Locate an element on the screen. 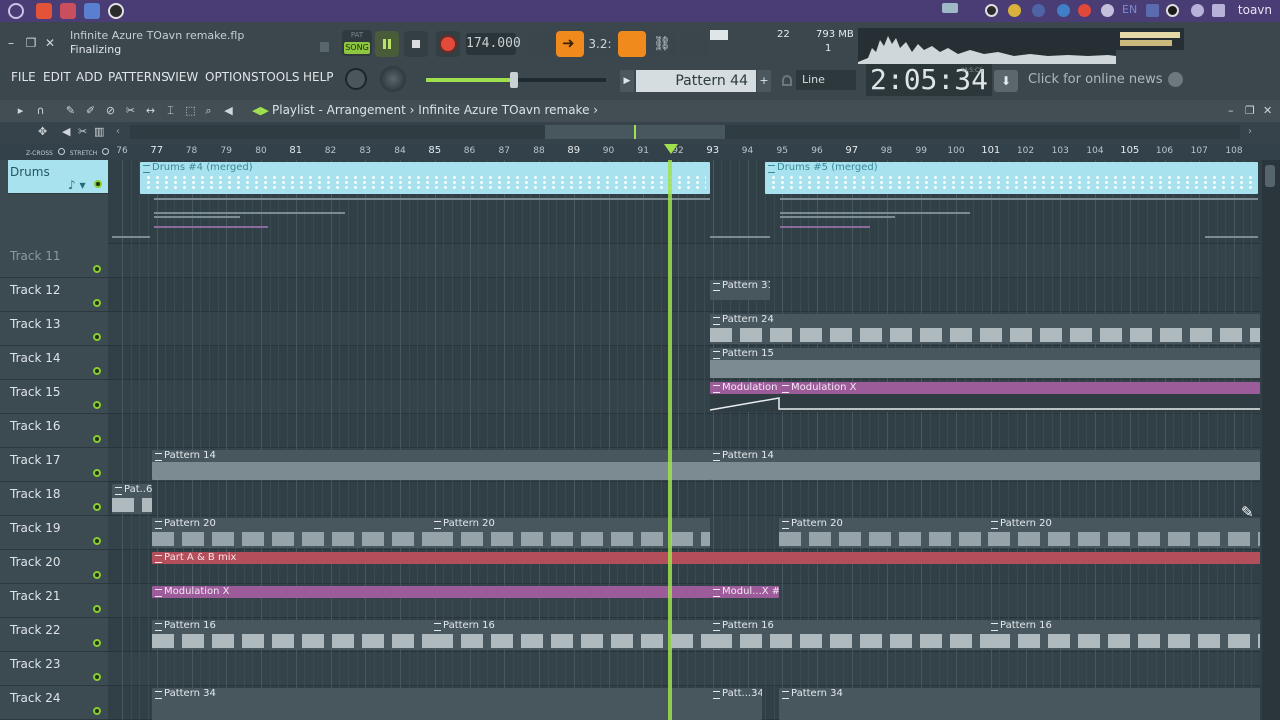  brave-tray-icon is located at coordinates (1063, 10).